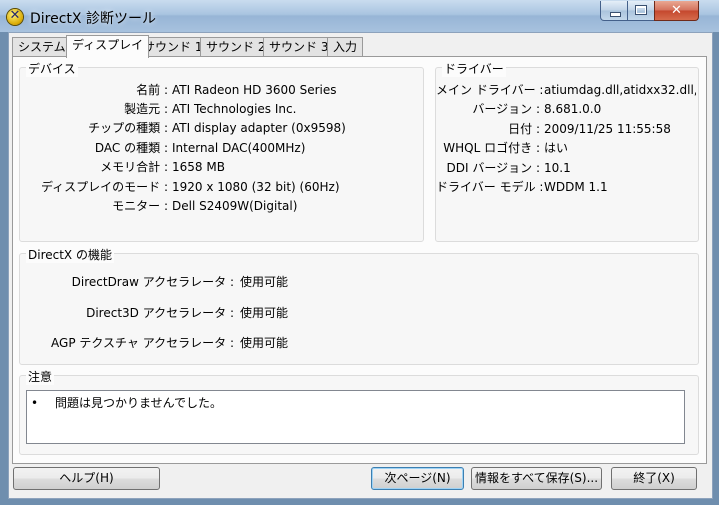 The image size is (719, 505). Describe the element at coordinates (139, 403) in the screenshot. I see `notes-text: 問題は見つかりませんでした。` at that location.